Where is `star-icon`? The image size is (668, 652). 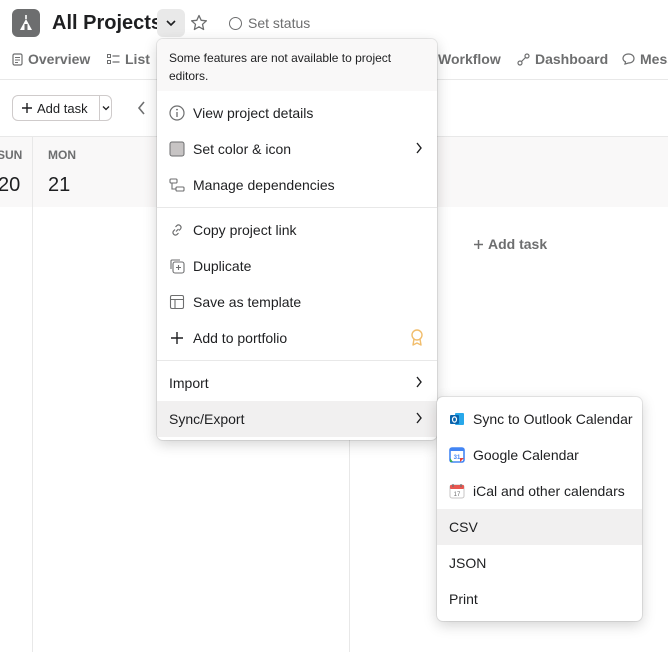 star-icon is located at coordinates (199, 23).